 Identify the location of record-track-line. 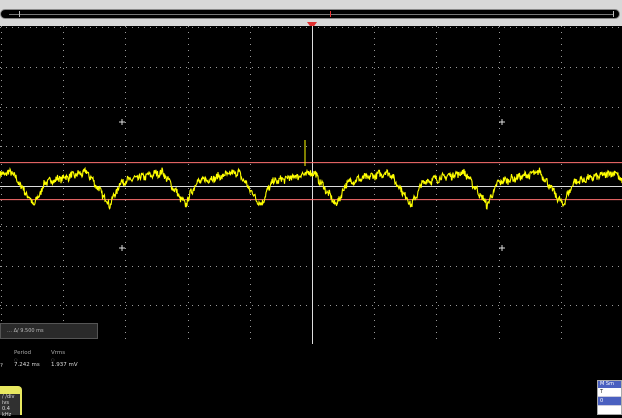
(311, 14).